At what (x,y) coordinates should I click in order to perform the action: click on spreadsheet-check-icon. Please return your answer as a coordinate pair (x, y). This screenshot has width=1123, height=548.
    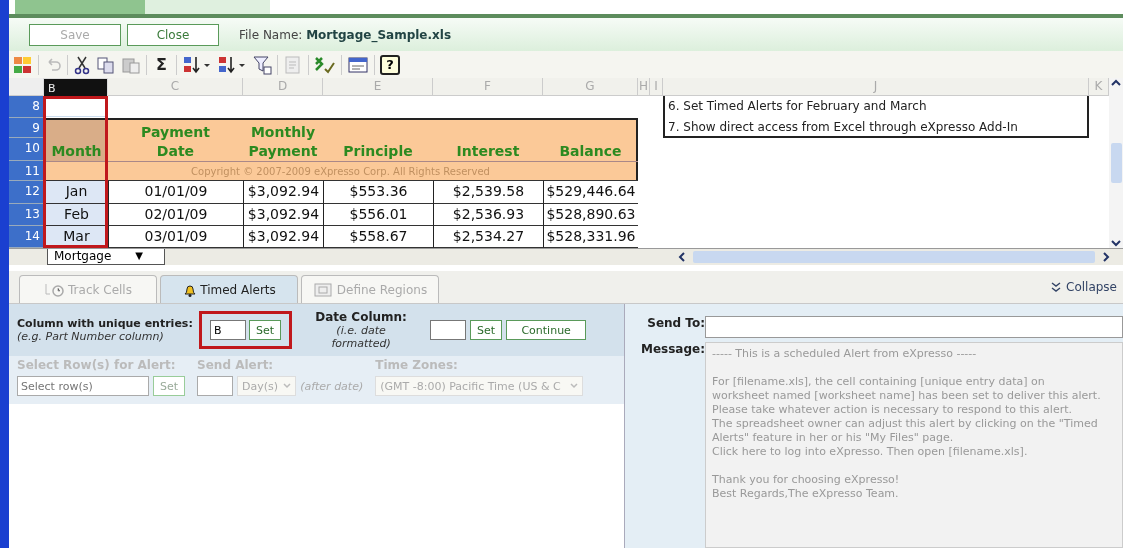
    Looking at the image, I should click on (324, 64).